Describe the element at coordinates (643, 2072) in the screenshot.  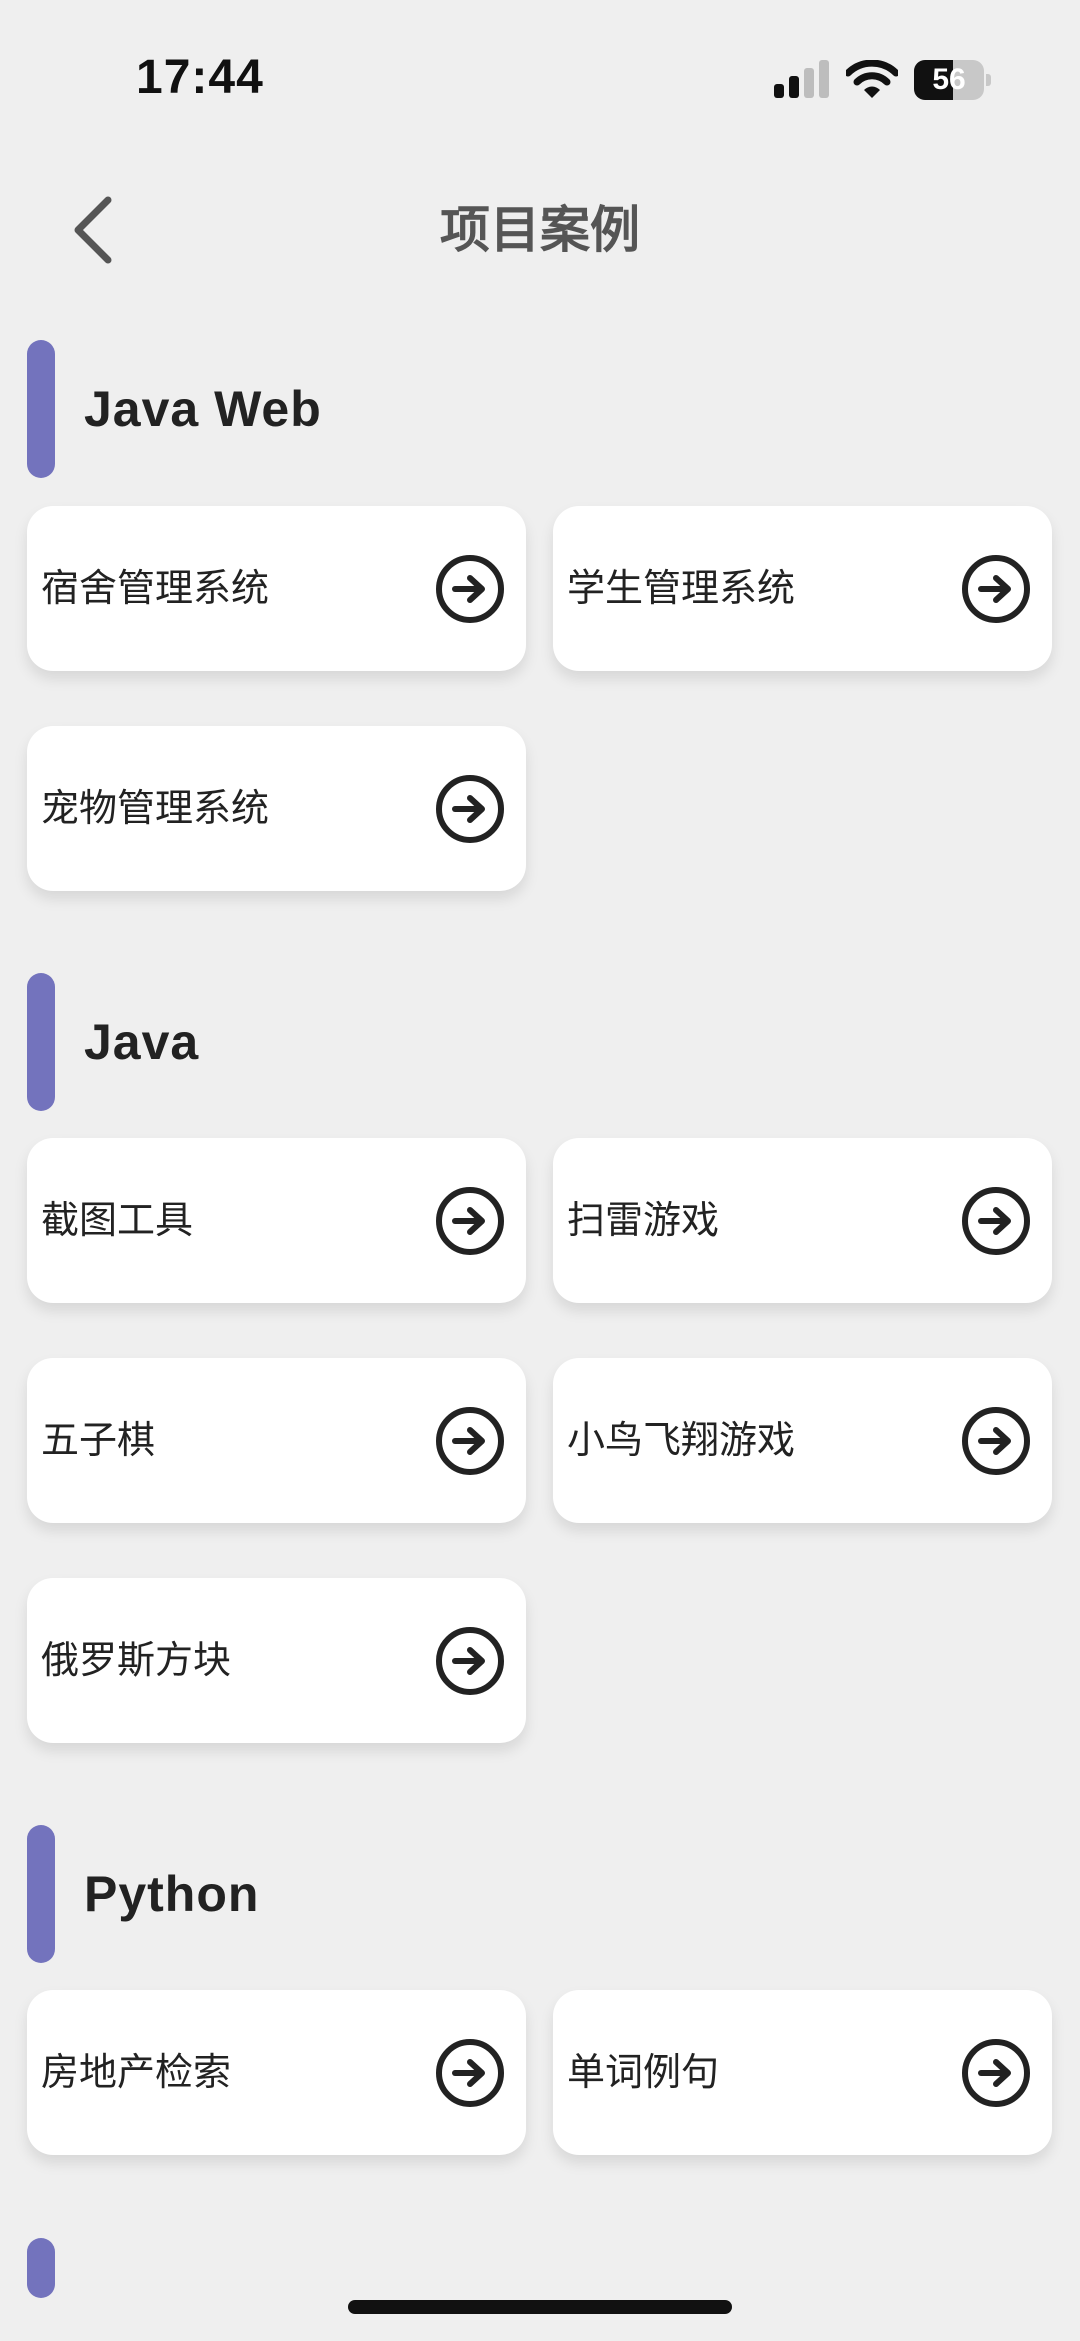
I see `card-label: 单词例句` at that location.